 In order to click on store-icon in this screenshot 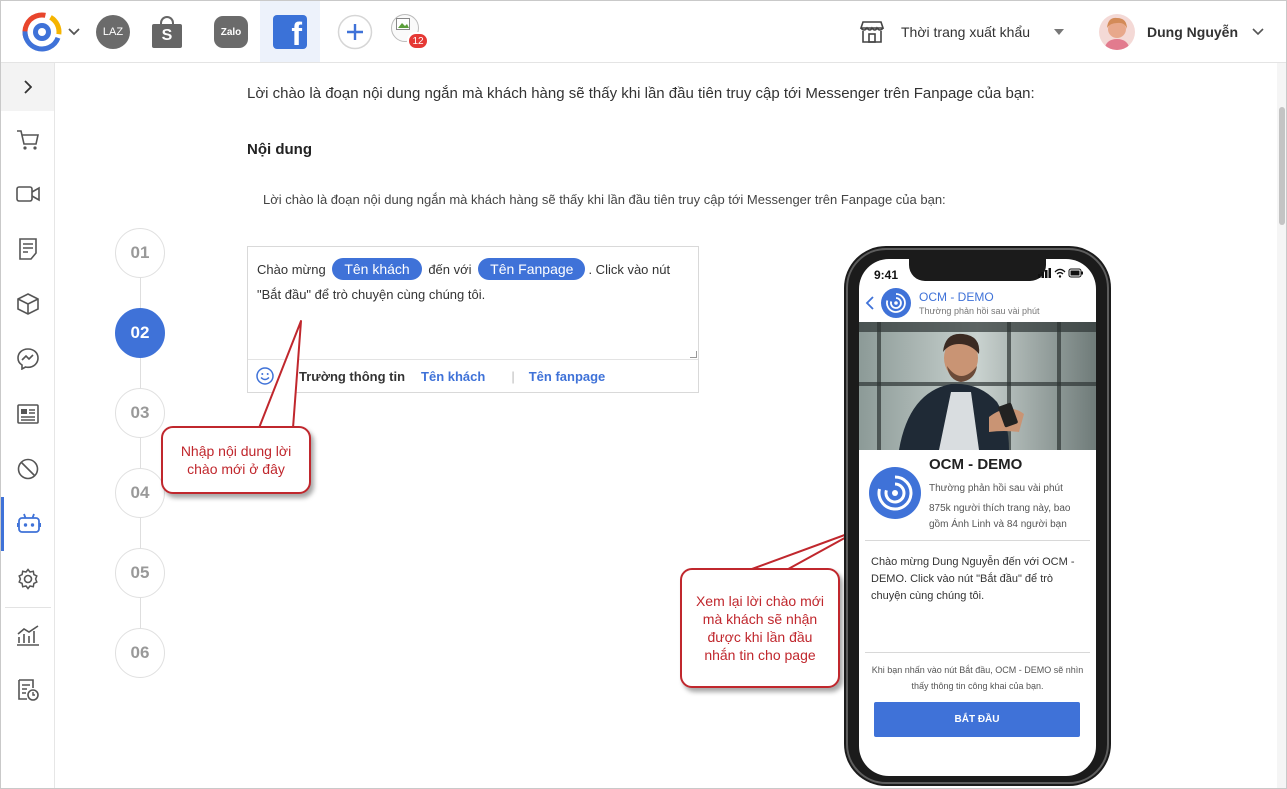, I will do `click(872, 32)`.